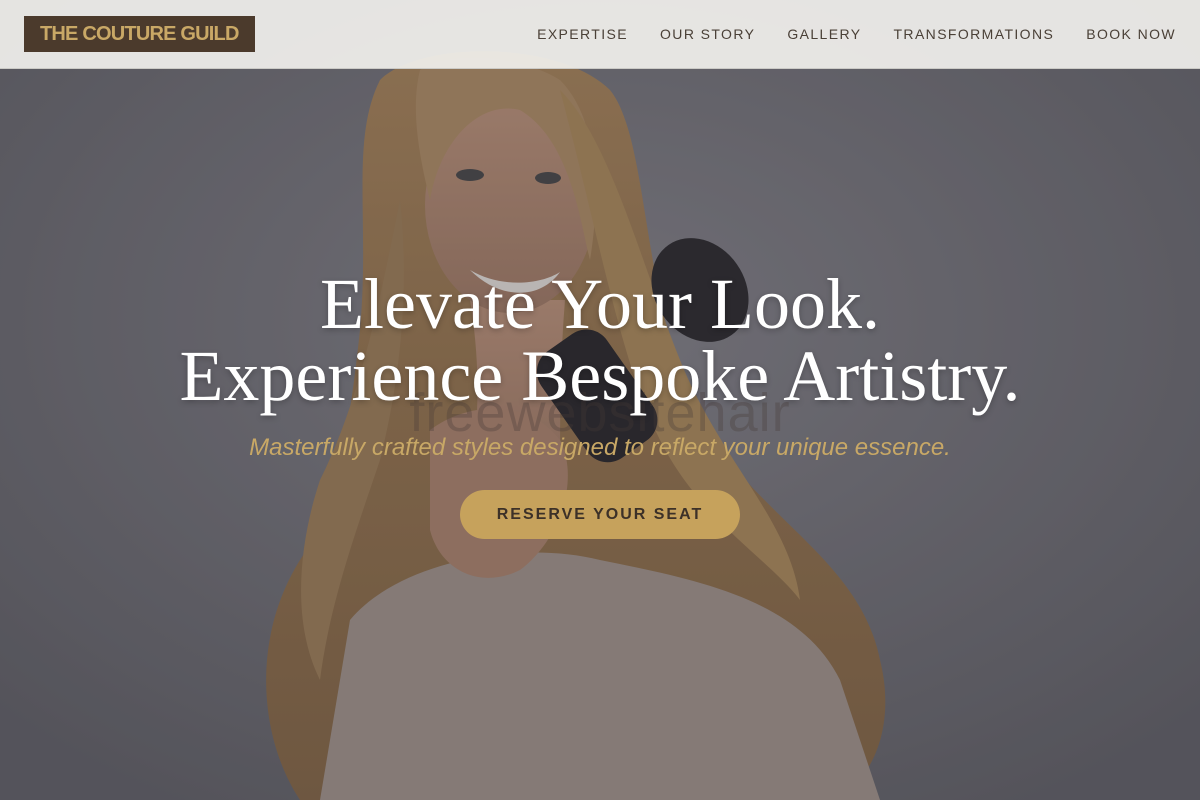 This screenshot has height=800, width=1200. What do you see at coordinates (600, 376) in the screenshot?
I see `hero-title-line-2: Experience Bespoke Artistry.` at bounding box center [600, 376].